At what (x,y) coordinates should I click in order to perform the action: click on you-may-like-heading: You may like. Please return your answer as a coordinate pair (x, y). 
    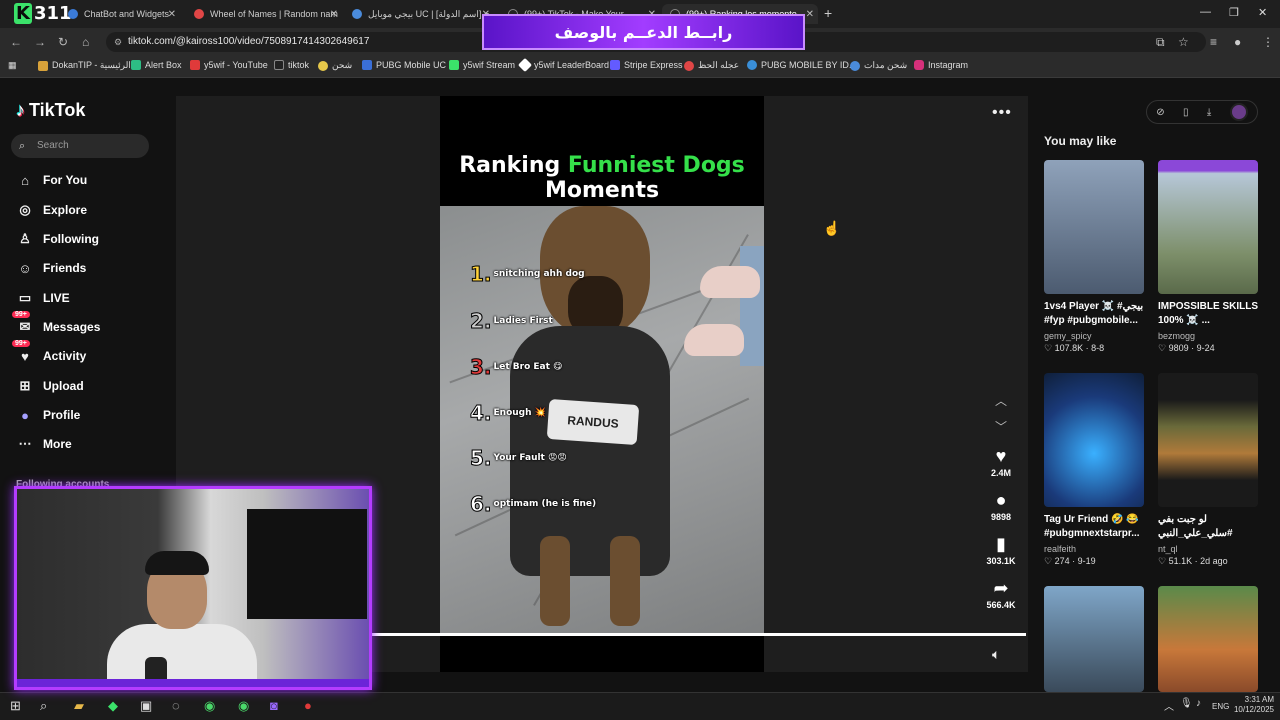
    Looking at the image, I should click on (1080, 141).